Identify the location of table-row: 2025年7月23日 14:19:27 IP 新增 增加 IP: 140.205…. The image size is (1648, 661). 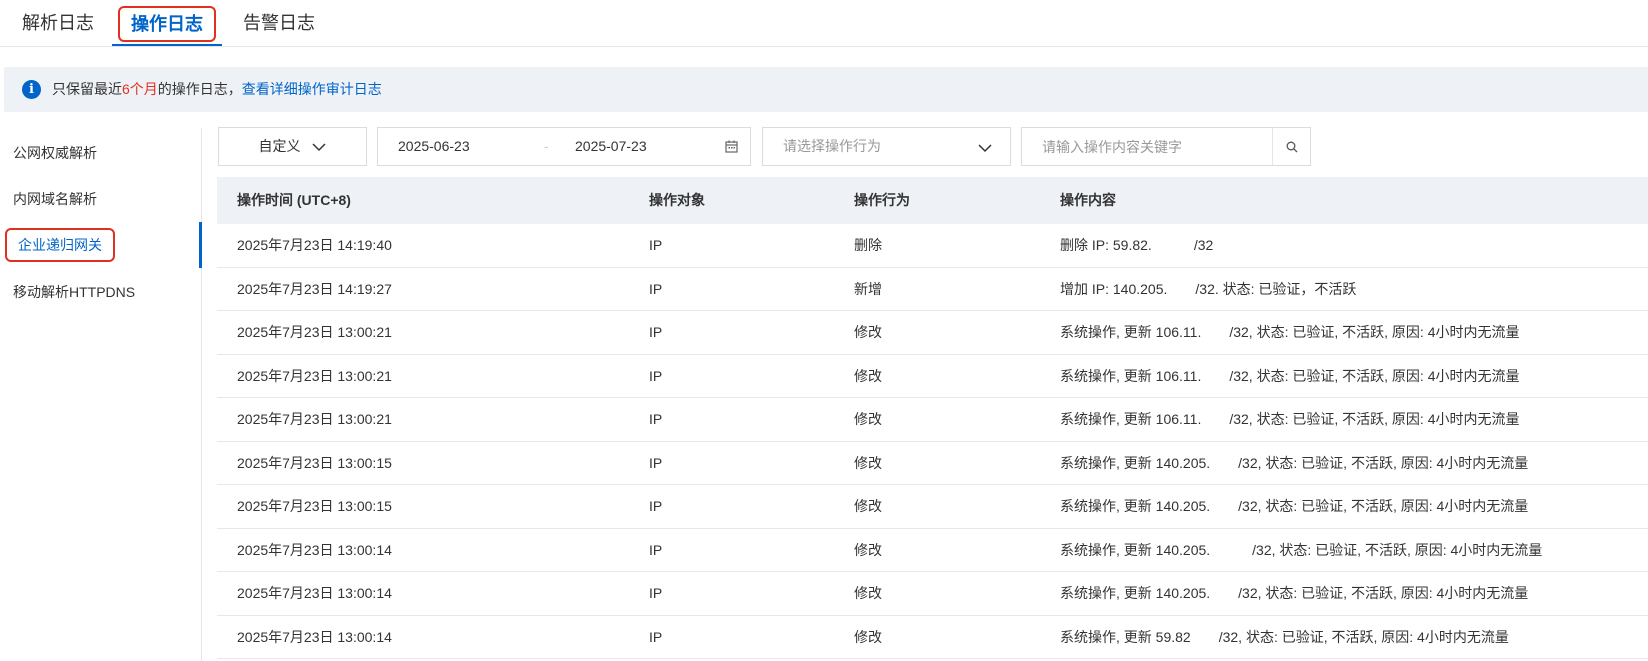
(932, 289).